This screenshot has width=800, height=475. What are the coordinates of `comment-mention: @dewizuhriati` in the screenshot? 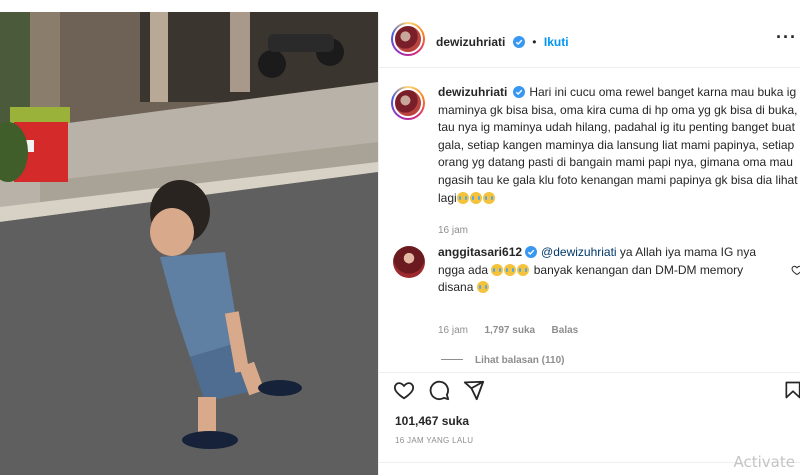 It's located at (579, 252).